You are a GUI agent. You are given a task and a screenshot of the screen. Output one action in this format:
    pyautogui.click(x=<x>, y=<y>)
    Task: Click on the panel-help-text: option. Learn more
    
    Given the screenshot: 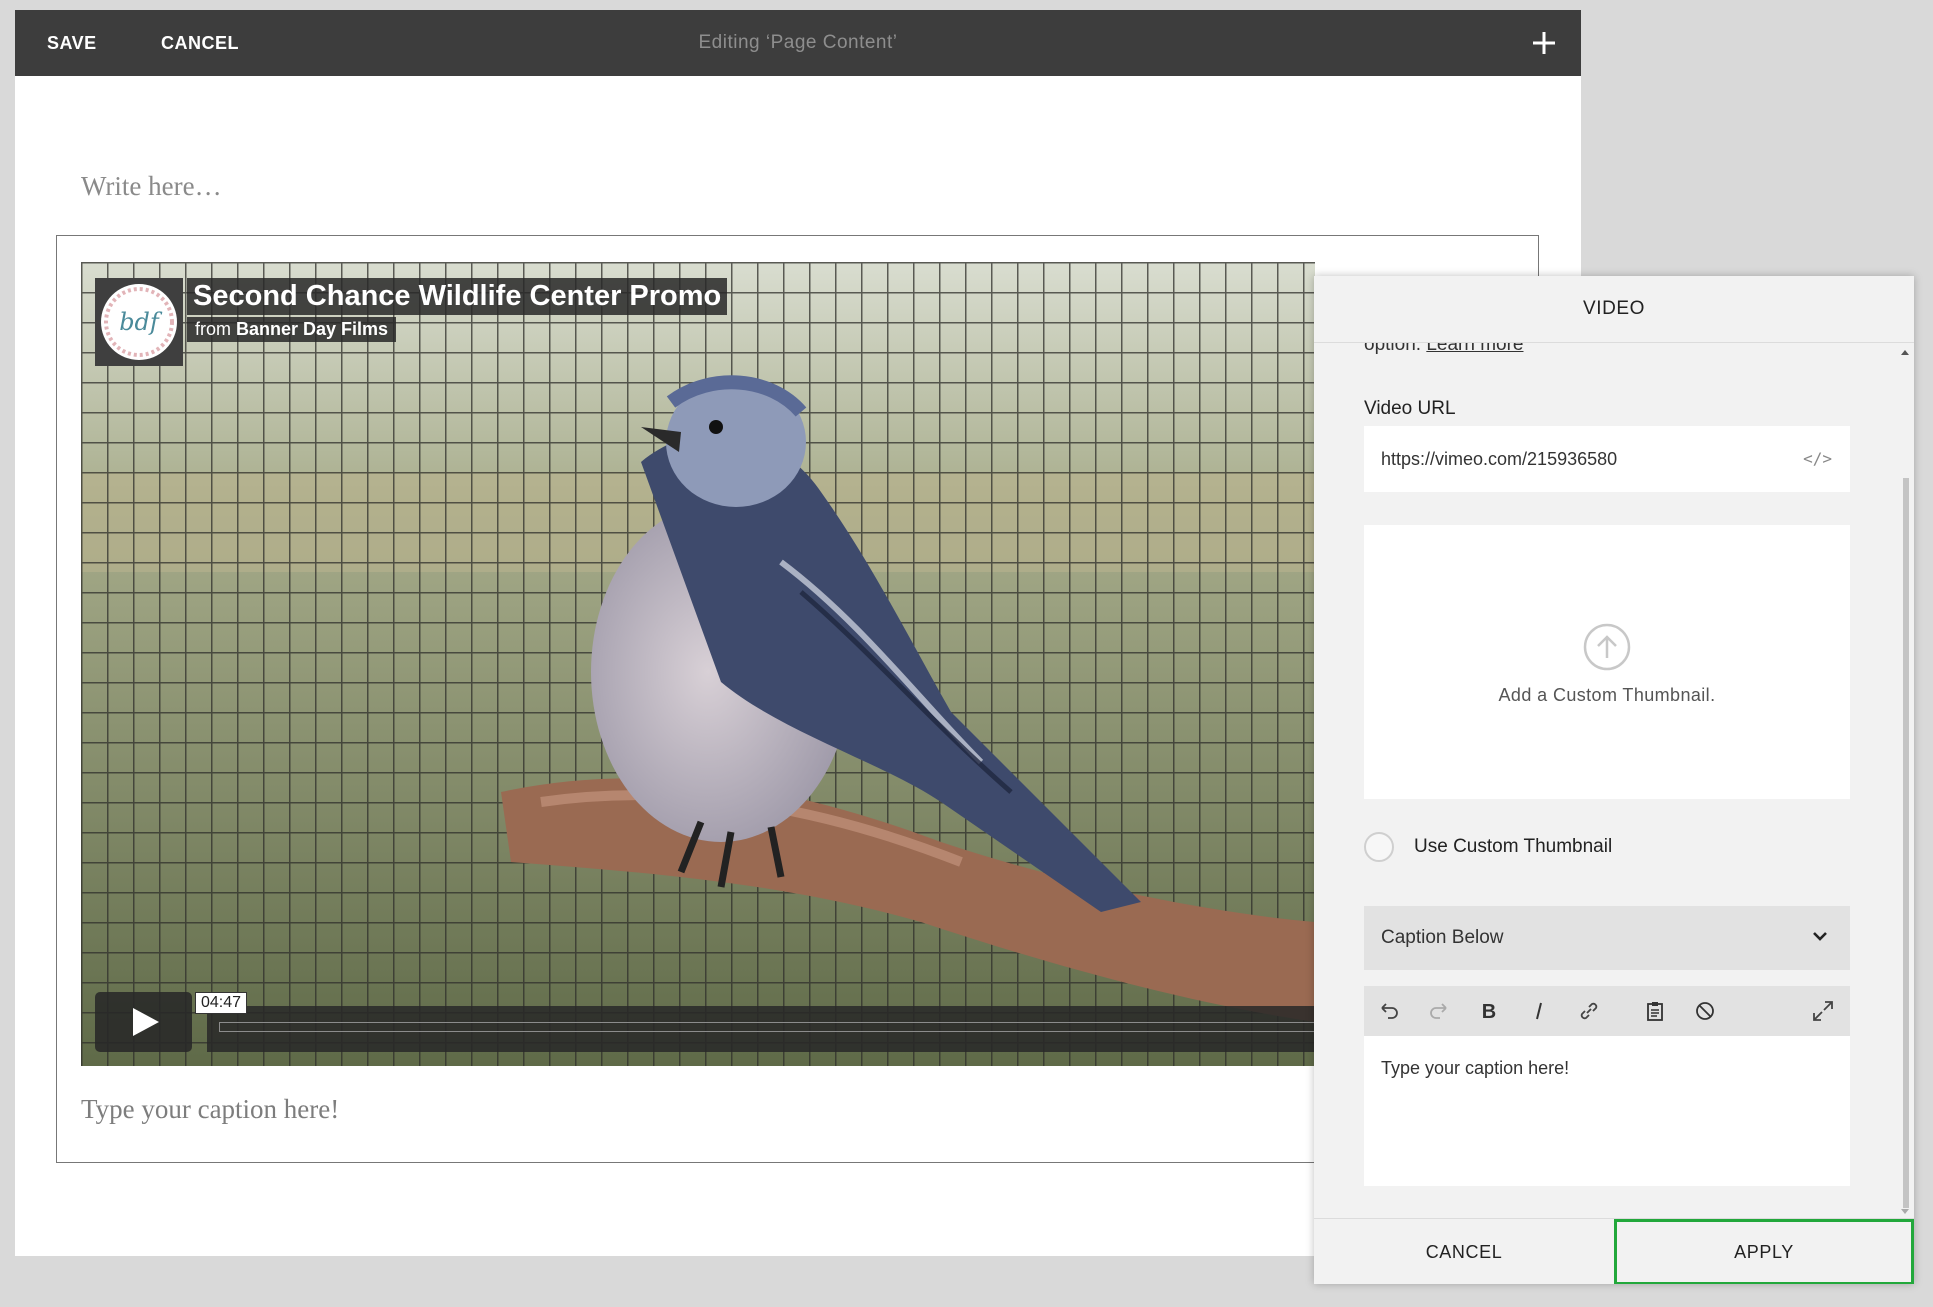 What is the action you would take?
    pyautogui.click(x=1444, y=349)
    